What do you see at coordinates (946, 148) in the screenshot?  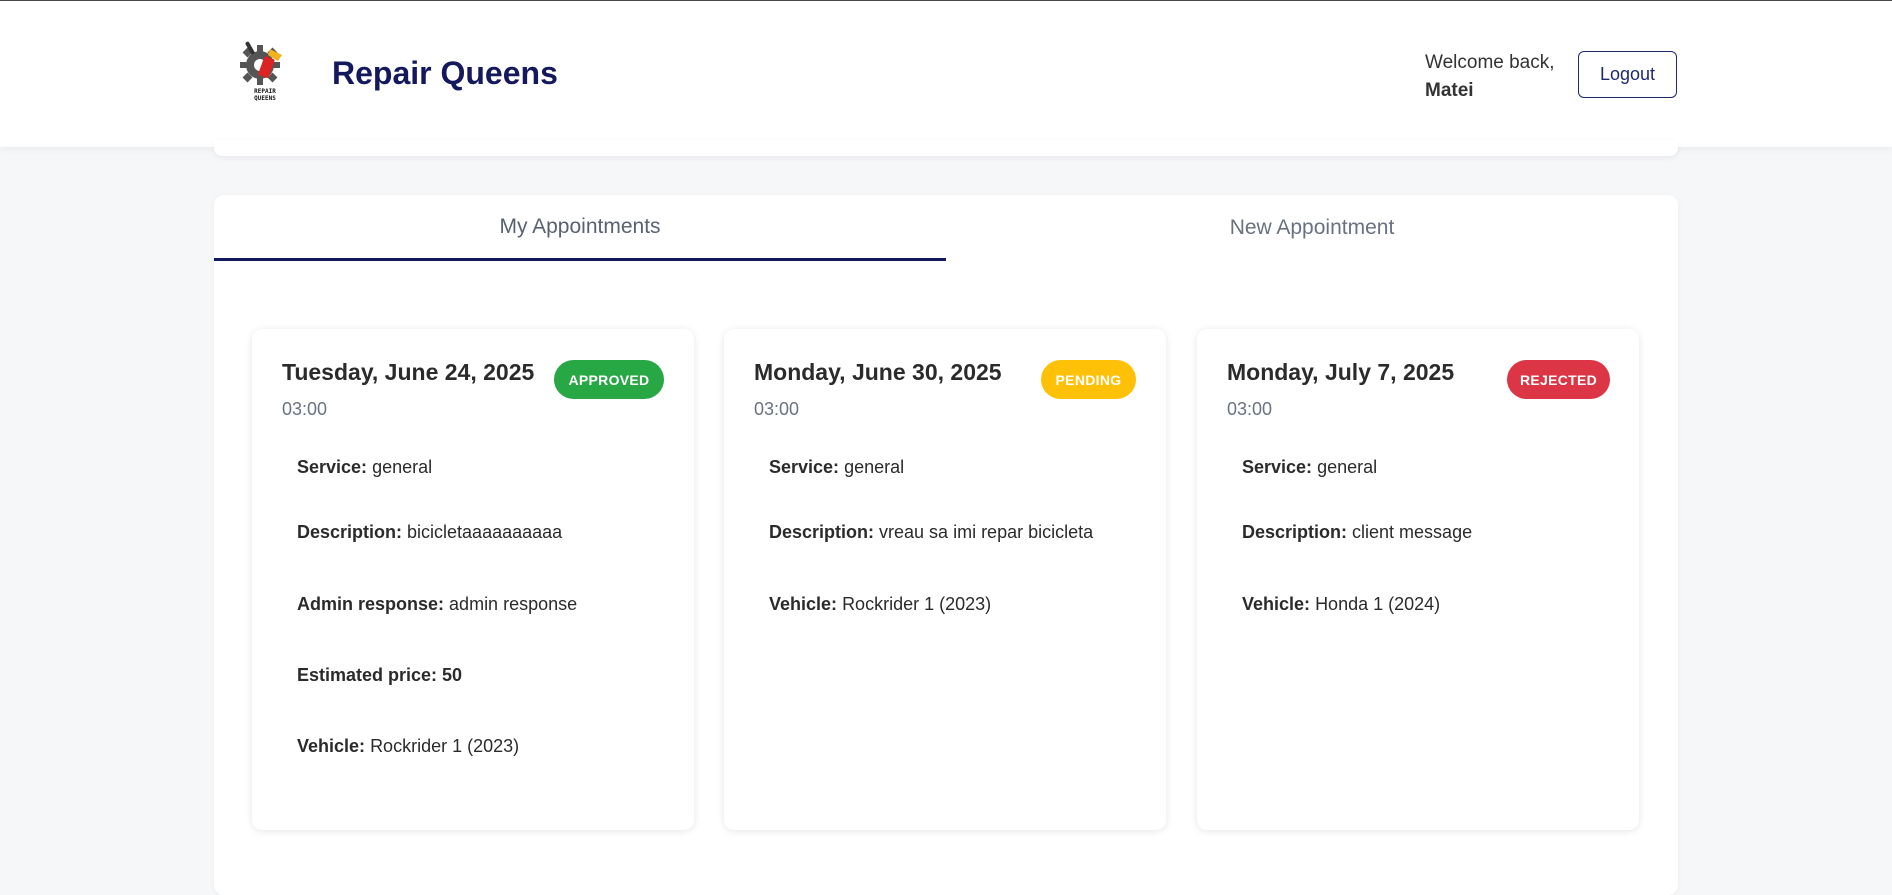 I see `header-underlay` at bounding box center [946, 148].